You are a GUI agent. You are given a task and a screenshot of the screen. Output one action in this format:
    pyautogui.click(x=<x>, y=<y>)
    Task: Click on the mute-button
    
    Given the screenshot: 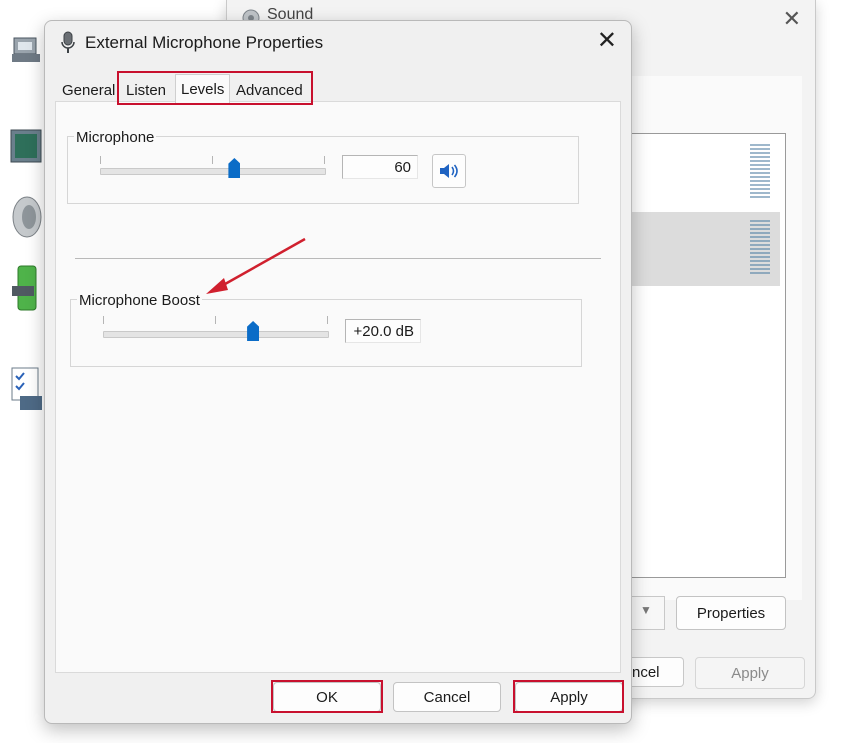 What is the action you would take?
    pyautogui.click(x=449, y=171)
    